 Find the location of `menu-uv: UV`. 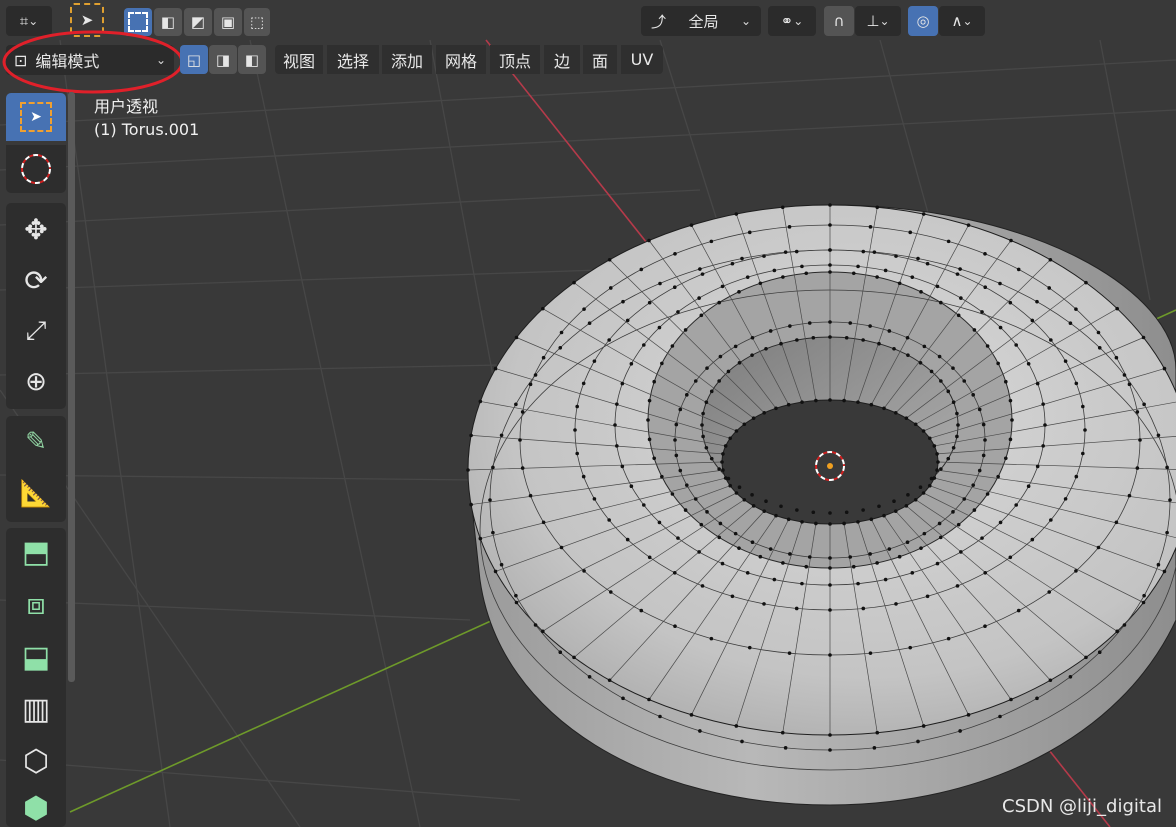

menu-uv: UV is located at coordinates (642, 59).